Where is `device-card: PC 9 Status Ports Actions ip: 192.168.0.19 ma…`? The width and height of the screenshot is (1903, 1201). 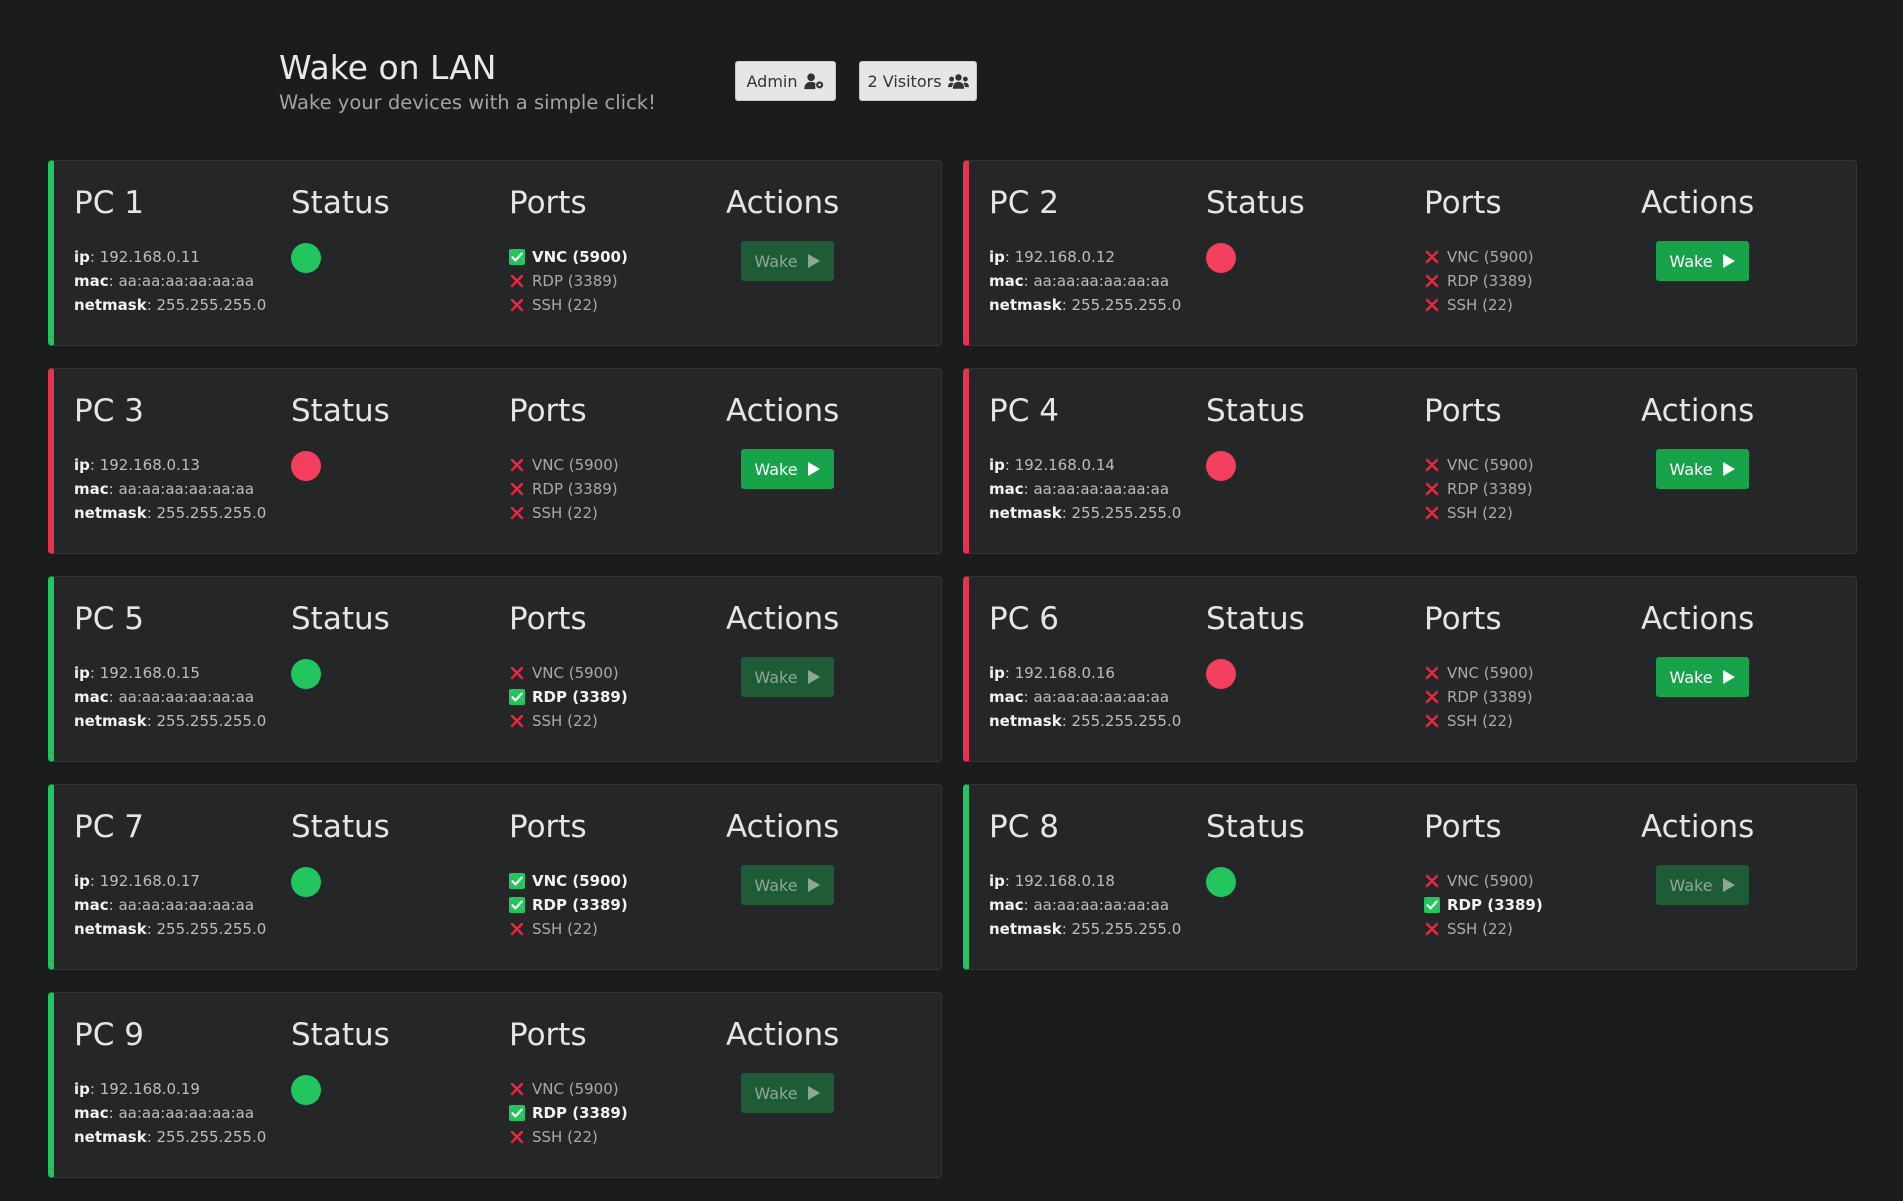
device-card: PC 9 Status Ports Actions ip: 192.168.0.19 ma… is located at coordinates (495, 1085).